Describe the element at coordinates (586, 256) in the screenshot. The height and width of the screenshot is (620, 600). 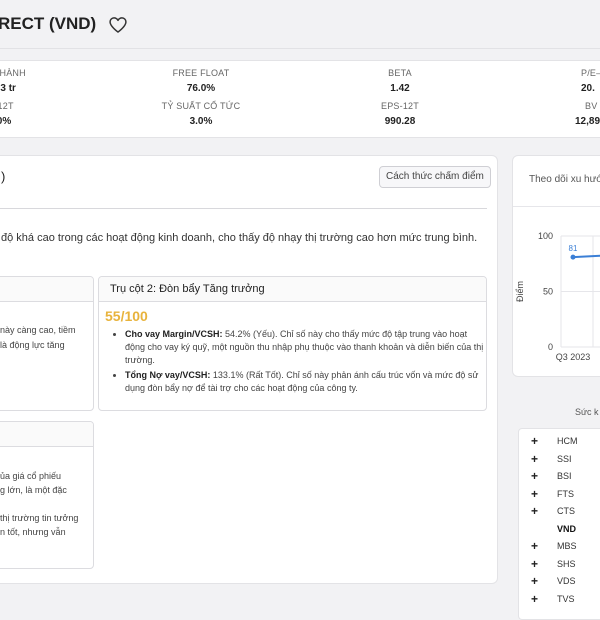
I see `series-line` at that location.